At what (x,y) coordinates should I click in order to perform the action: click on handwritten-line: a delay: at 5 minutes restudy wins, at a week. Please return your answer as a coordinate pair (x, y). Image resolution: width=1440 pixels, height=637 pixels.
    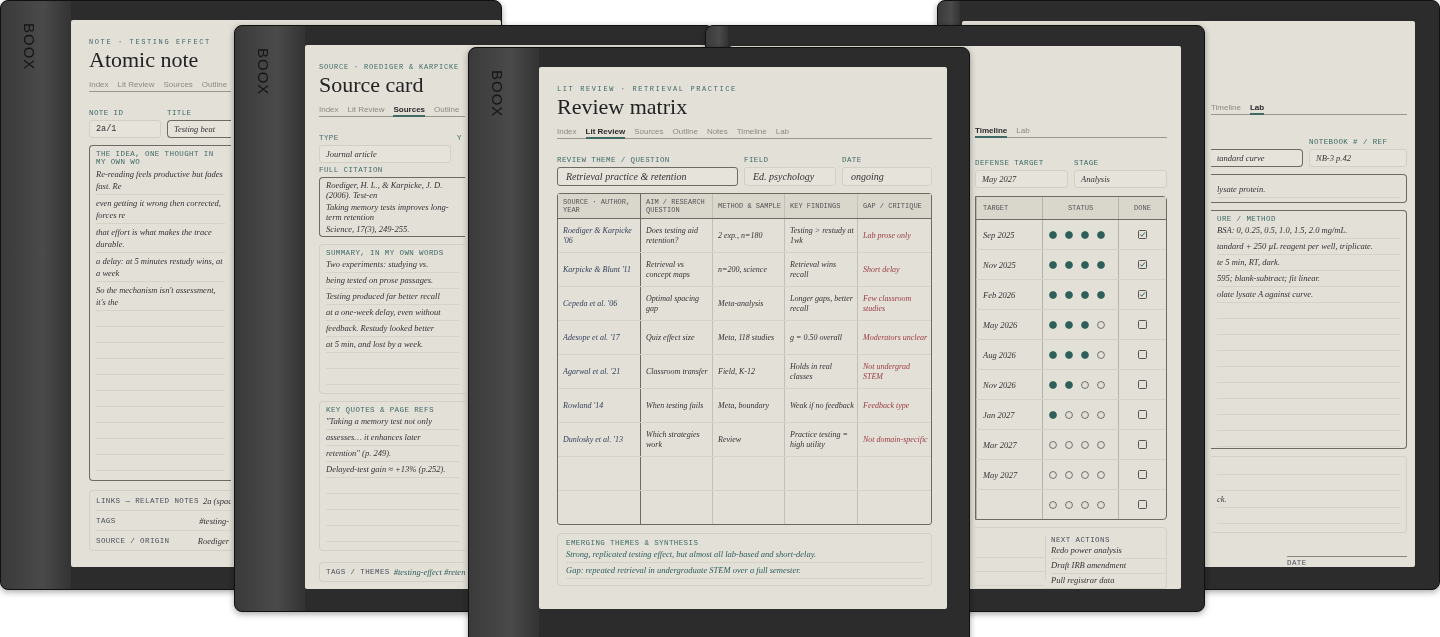
    Looking at the image, I should click on (160, 268).